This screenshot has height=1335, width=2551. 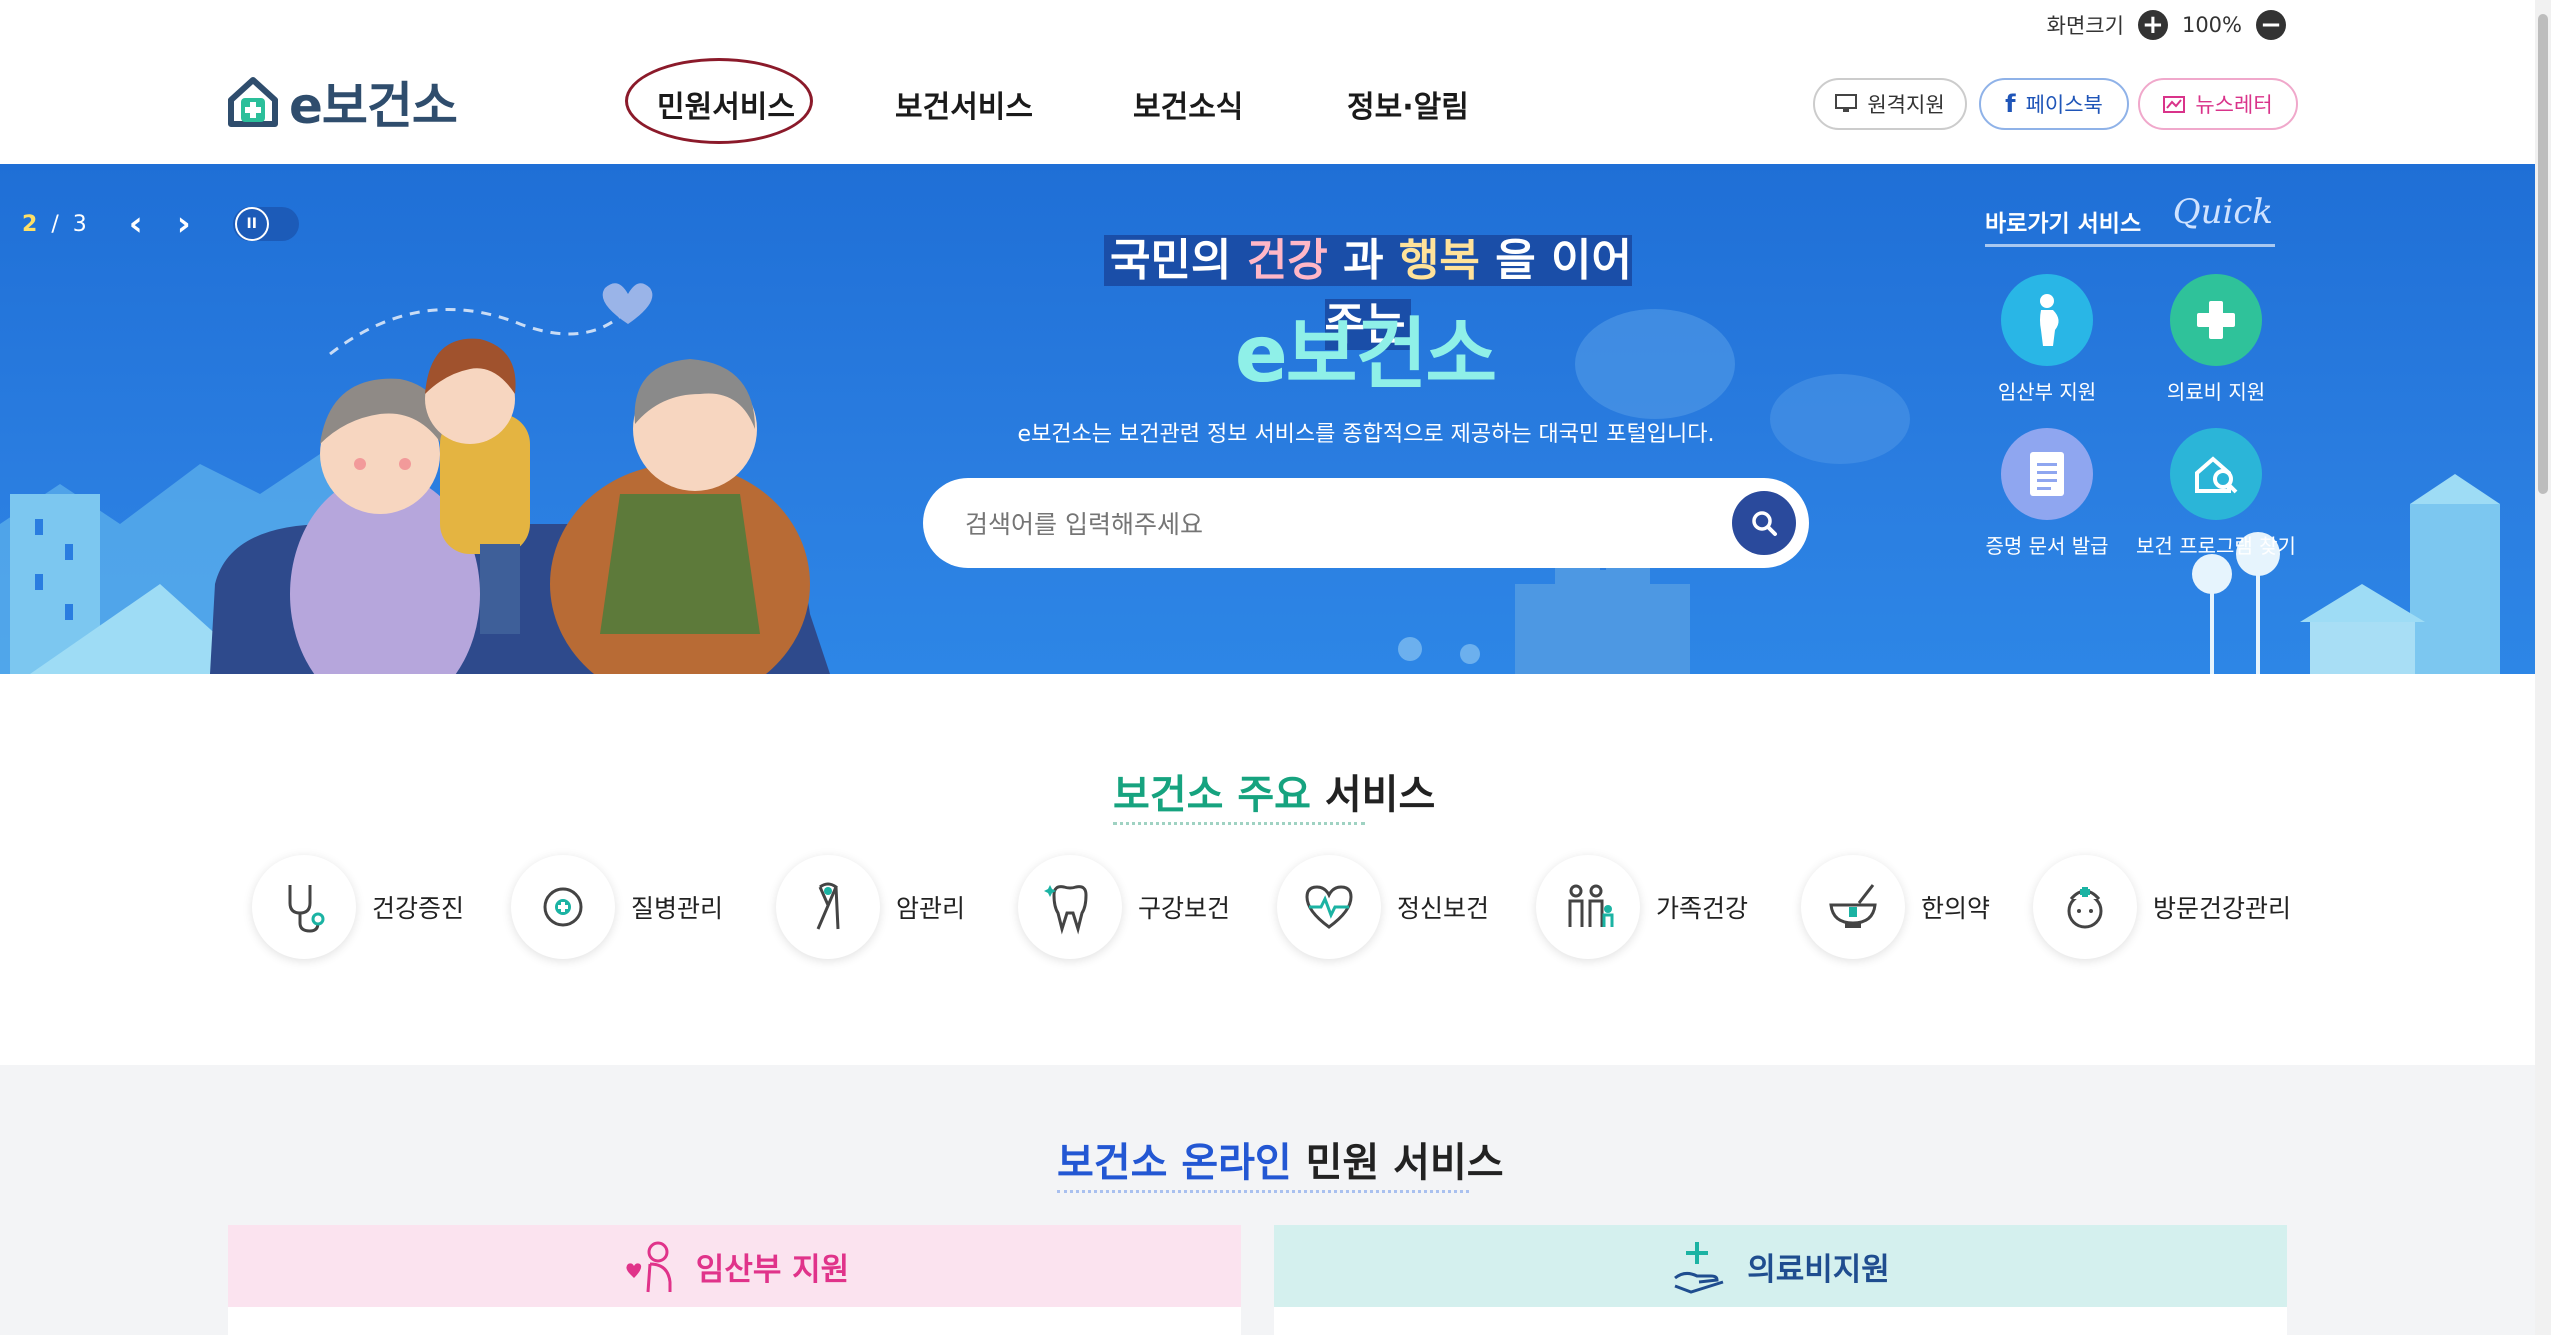 I want to click on card-medical-support: 의료비지원, so click(x=1780, y=1280).